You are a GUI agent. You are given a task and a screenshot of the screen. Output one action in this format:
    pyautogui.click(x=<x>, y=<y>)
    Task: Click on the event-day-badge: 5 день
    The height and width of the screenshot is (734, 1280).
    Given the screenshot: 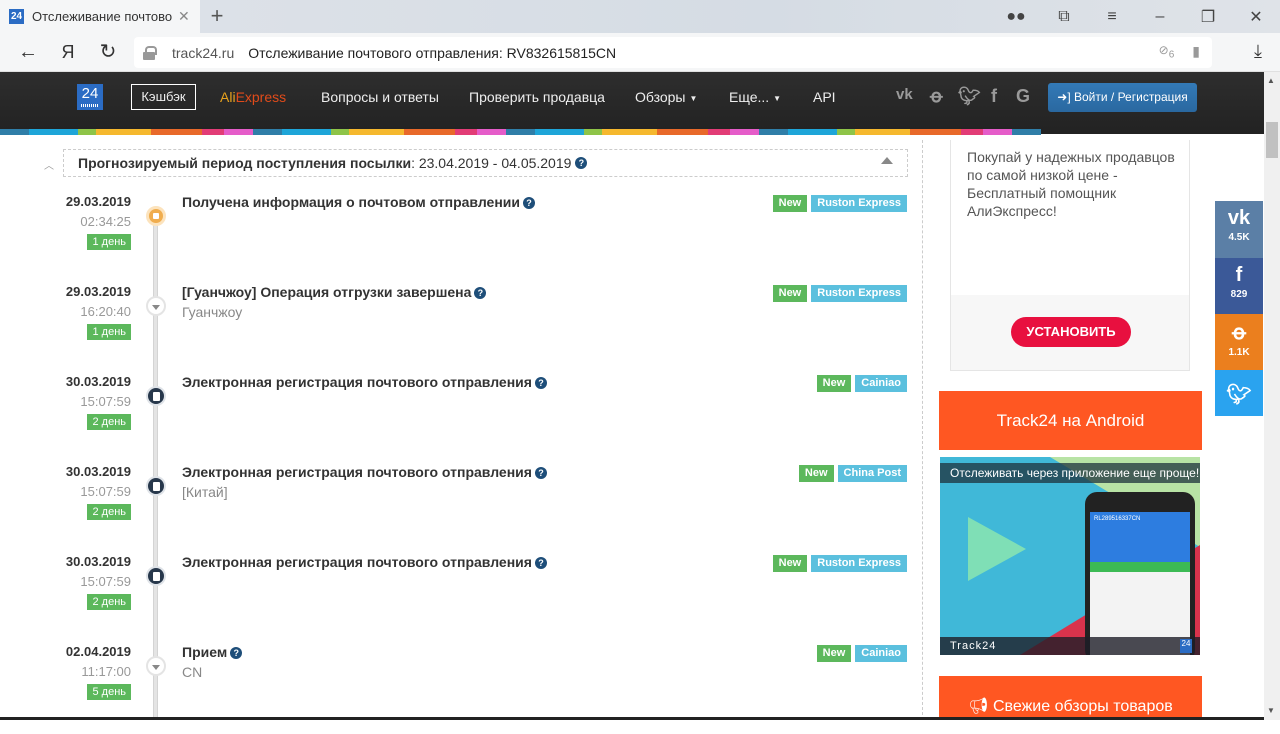 What is the action you would take?
    pyautogui.click(x=109, y=692)
    